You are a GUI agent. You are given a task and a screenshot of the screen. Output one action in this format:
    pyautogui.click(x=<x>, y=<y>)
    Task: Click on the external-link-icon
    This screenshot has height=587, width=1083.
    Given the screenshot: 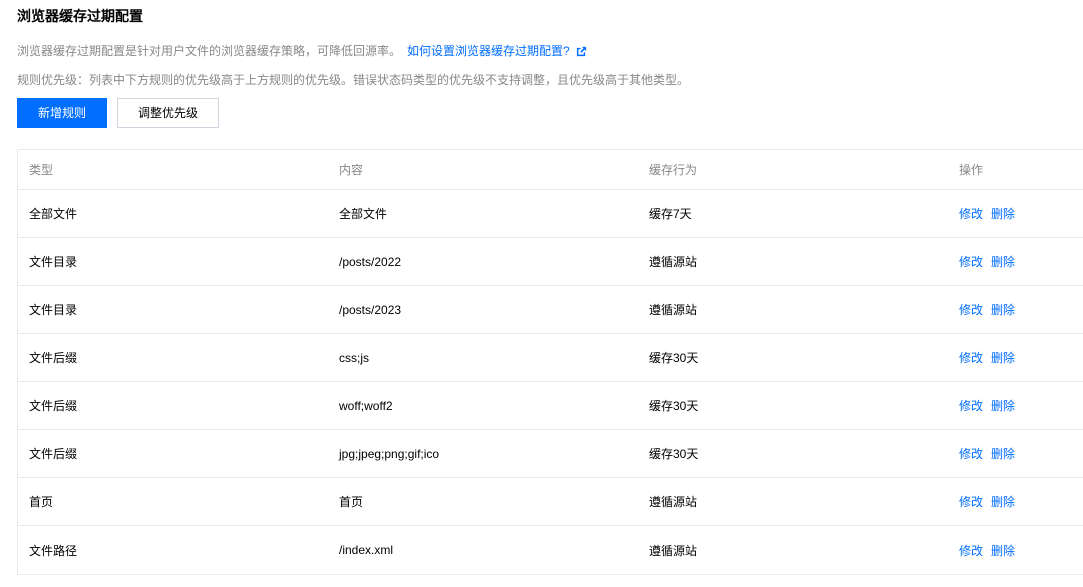 What is the action you would take?
    pyautogui.click(x=581, y=51)
    